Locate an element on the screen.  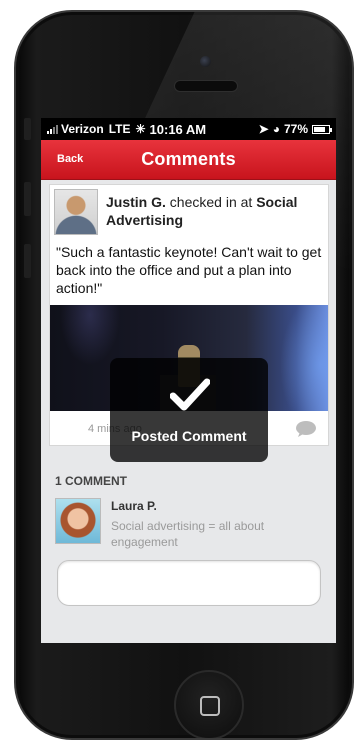
volume-up-button is located at coordinates (27, 199).